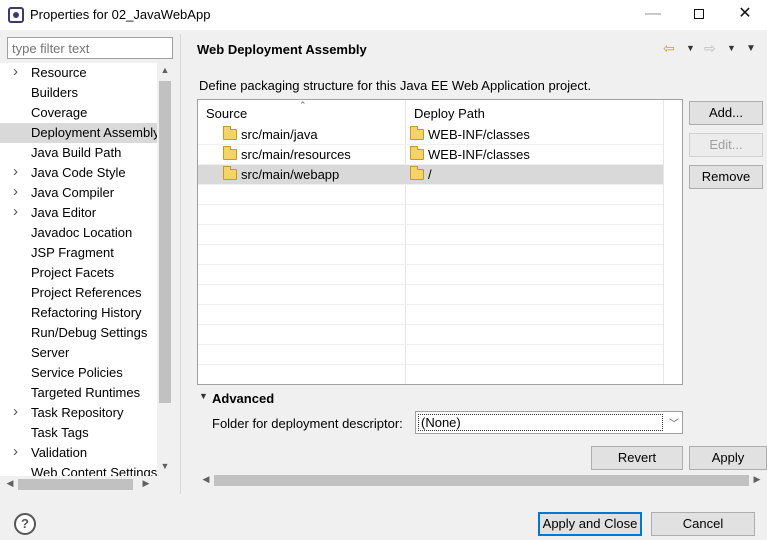 The width and height of the screenshot is (767, 540). Describe the element at coordinates (674, 422) in the screenshot. I see `chevron-down-icon: ﹀` at that location.